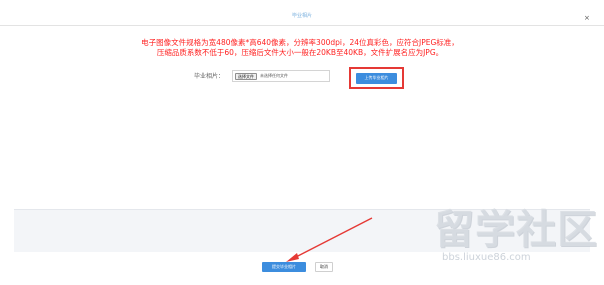 The image size is (604, 285). What do you see at coordinates (587, 18) in the screenshot?
I see `close-icon: ×` at bounding box center [587, 18].